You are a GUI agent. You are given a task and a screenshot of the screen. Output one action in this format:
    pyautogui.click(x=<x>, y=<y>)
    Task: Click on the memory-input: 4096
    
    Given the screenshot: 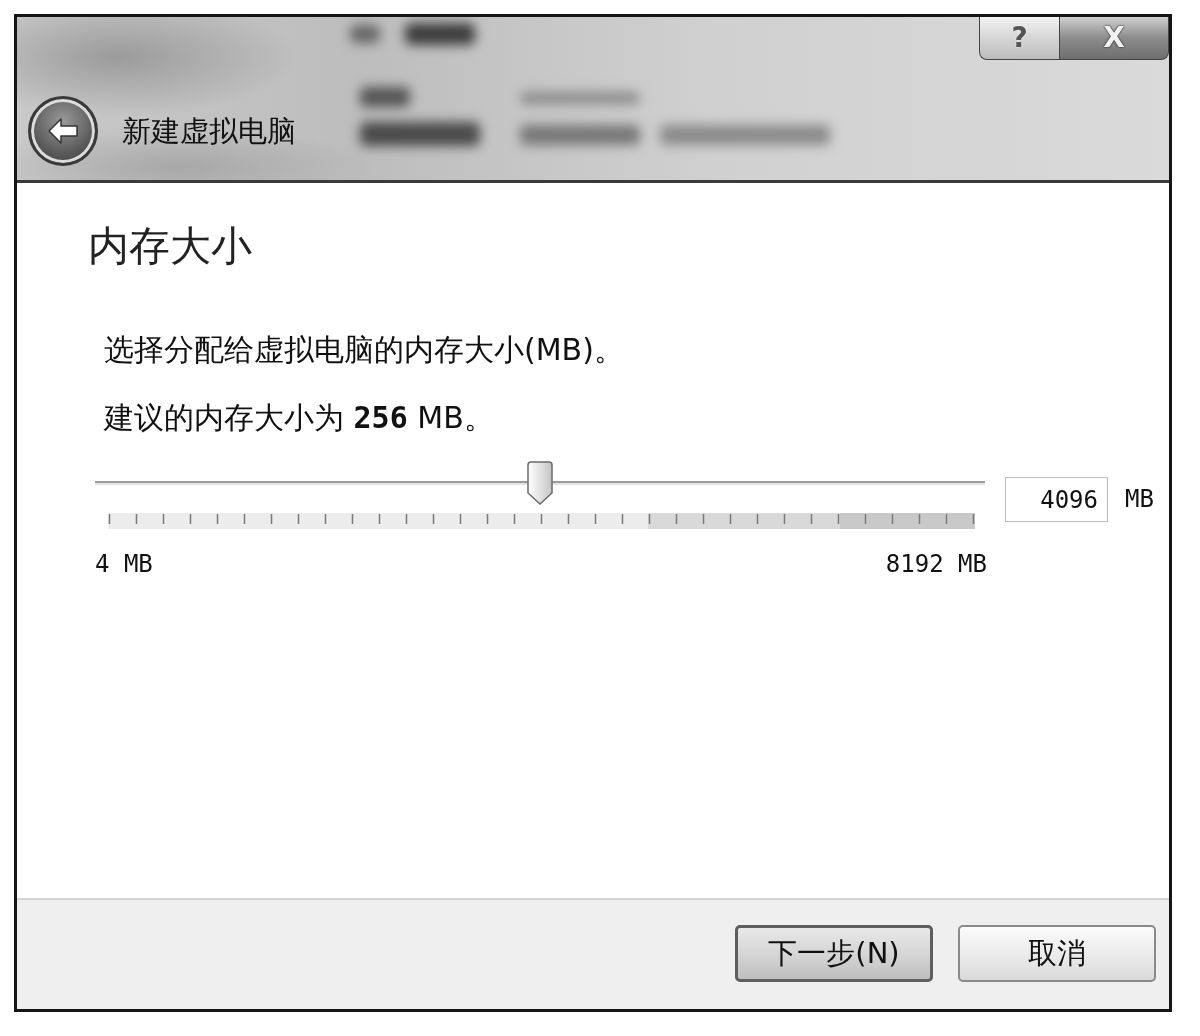 What is the action you would take?
    pyautogui.click(x=1056, y=499)
    